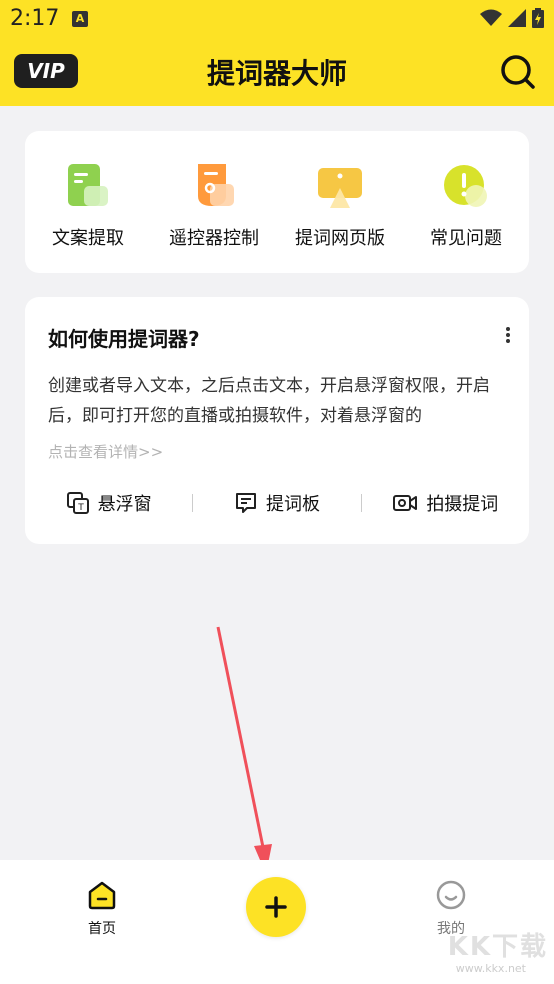  Describe the element at coordinates (497, 947) in the screenshot. I see `watermark: KK下载` at that location.